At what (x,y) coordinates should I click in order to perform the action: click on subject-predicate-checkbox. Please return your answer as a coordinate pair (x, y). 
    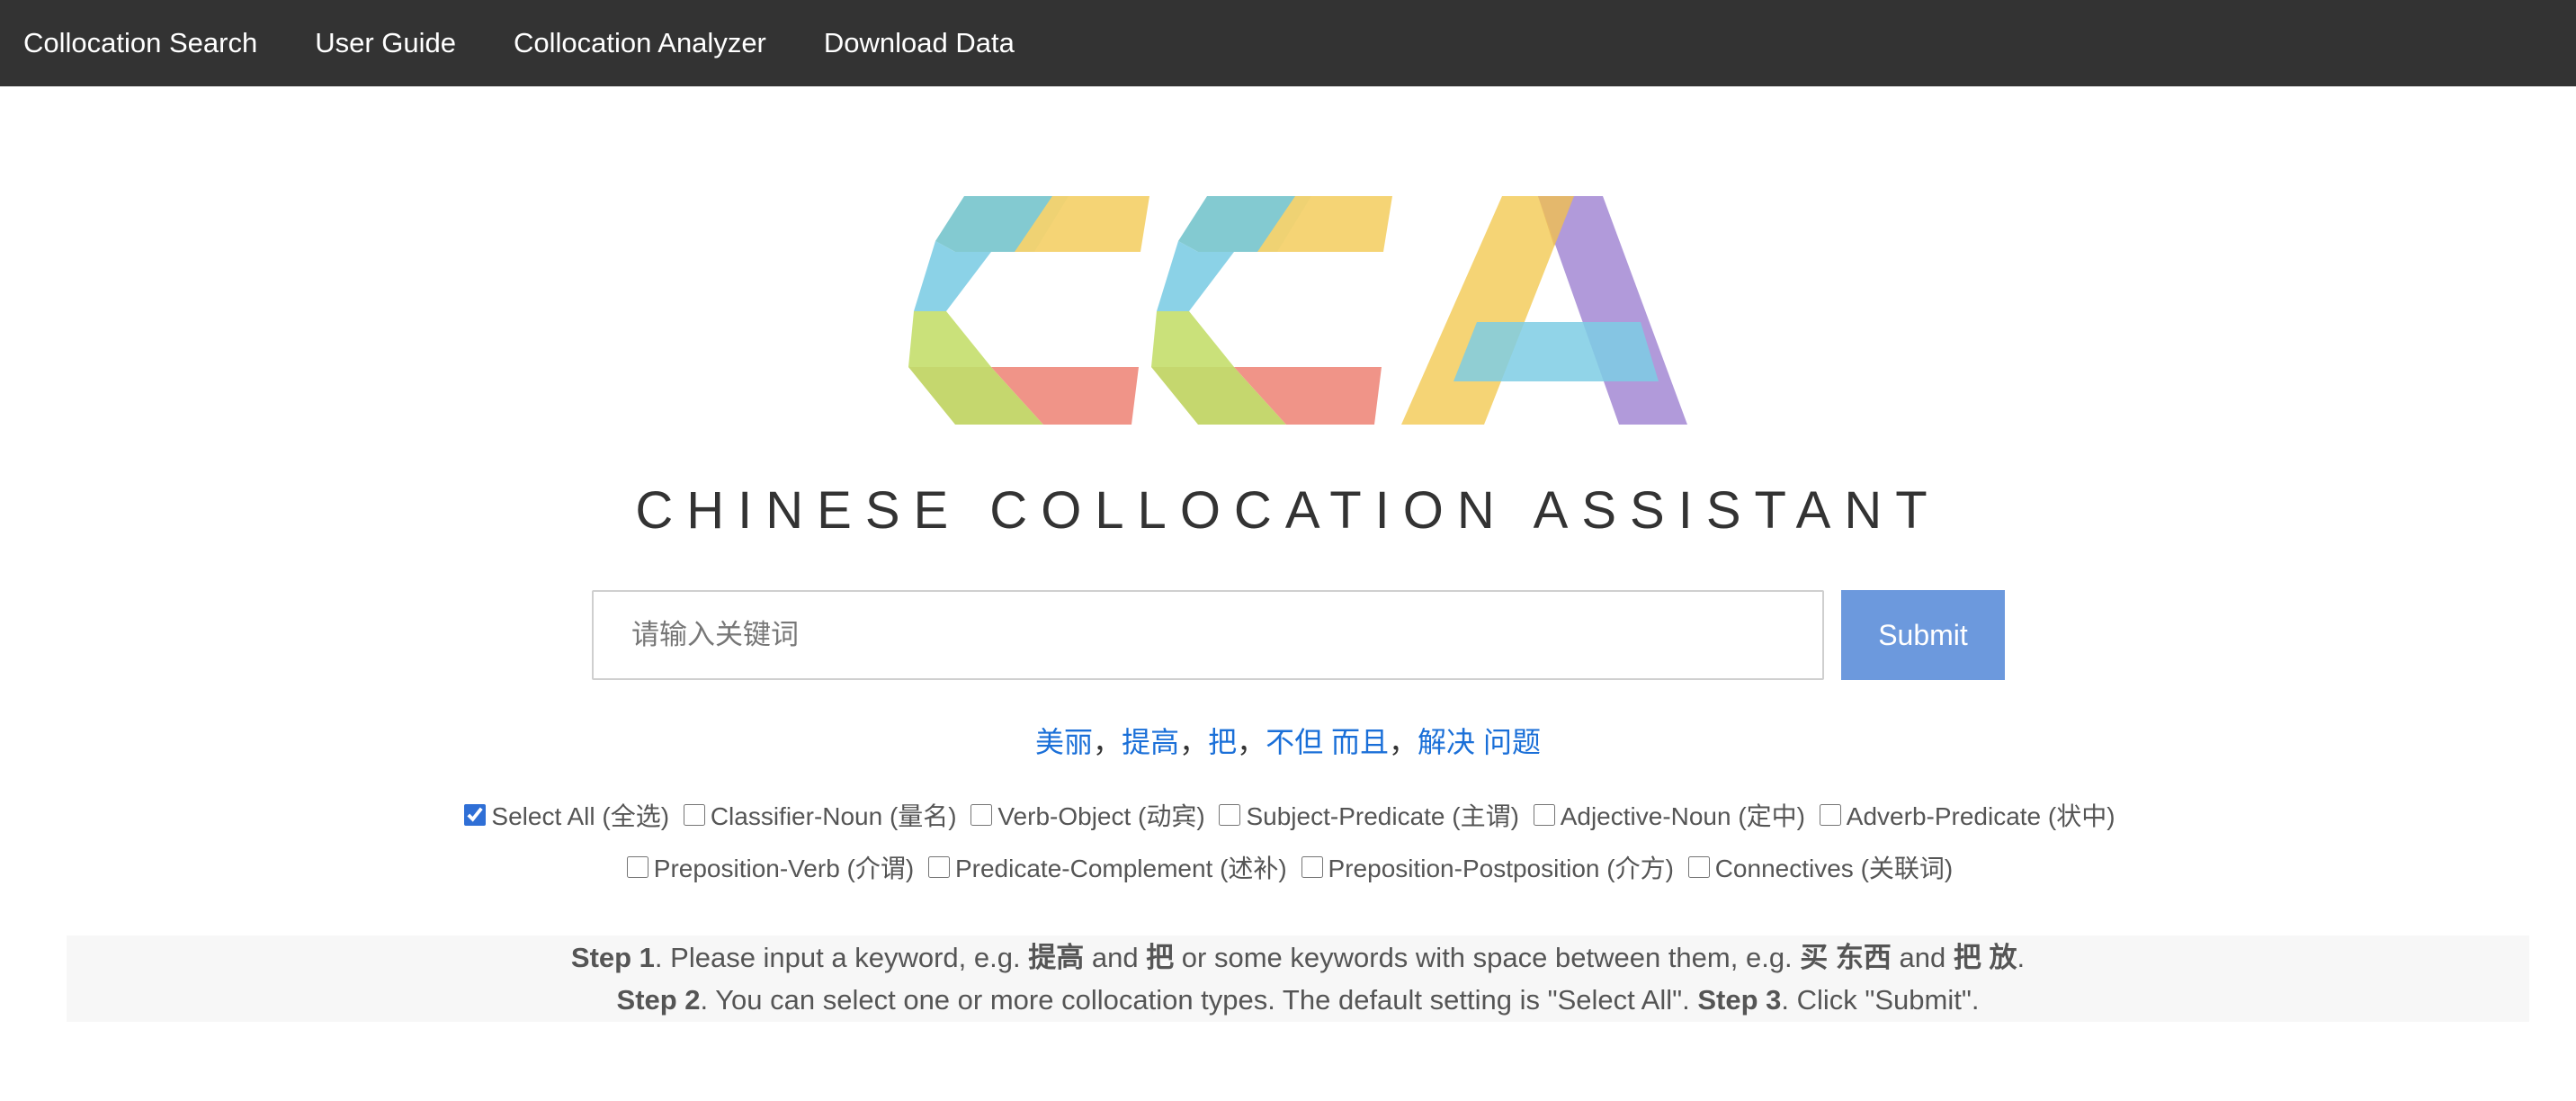
    Looking at the image, I should click on (1230, 815).